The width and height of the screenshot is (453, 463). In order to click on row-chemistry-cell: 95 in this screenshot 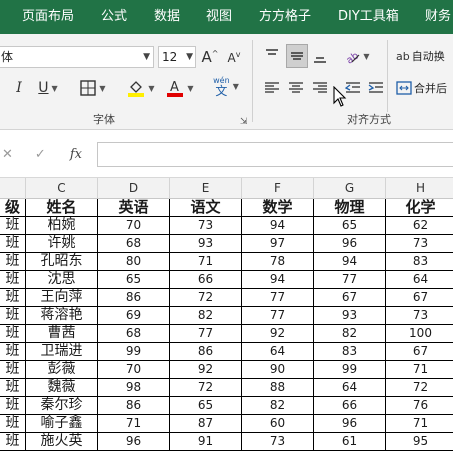, I will do `click(419, 442)`.